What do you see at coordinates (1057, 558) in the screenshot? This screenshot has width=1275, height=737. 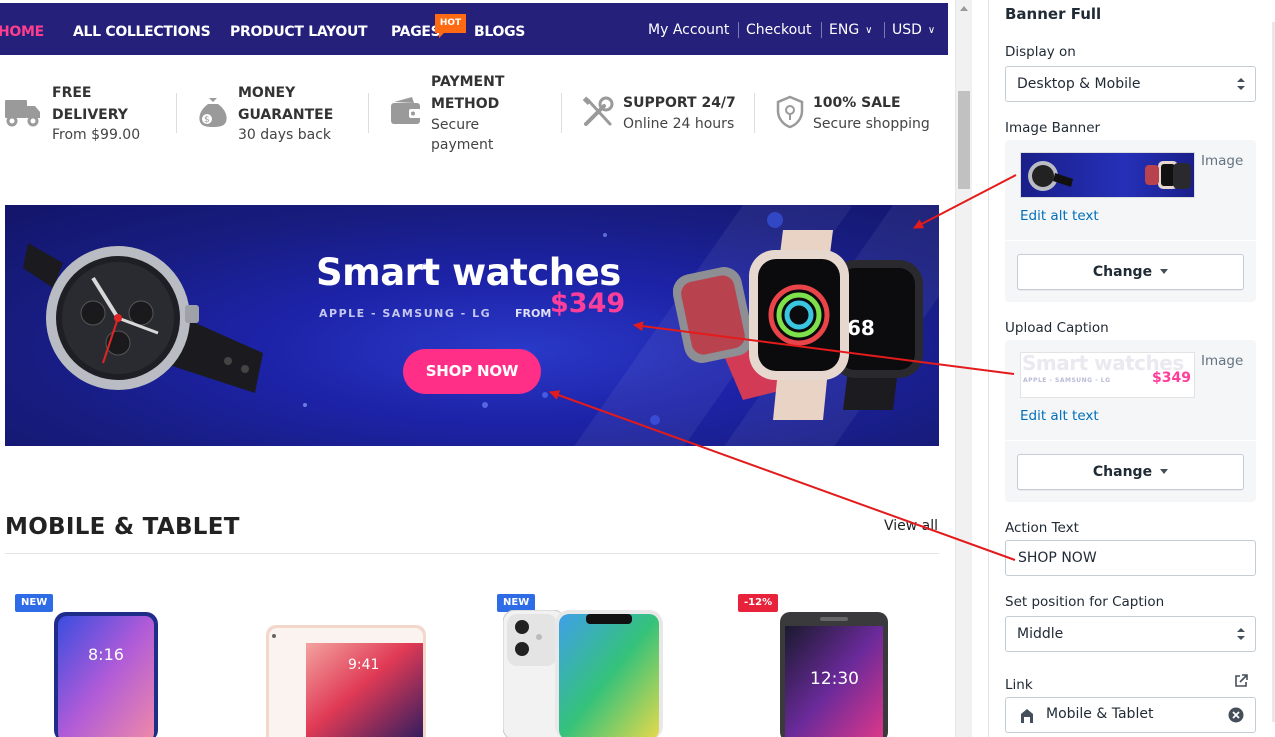 I see `action-text-value: SHOP NOW` at bounding box center [1057, 558].